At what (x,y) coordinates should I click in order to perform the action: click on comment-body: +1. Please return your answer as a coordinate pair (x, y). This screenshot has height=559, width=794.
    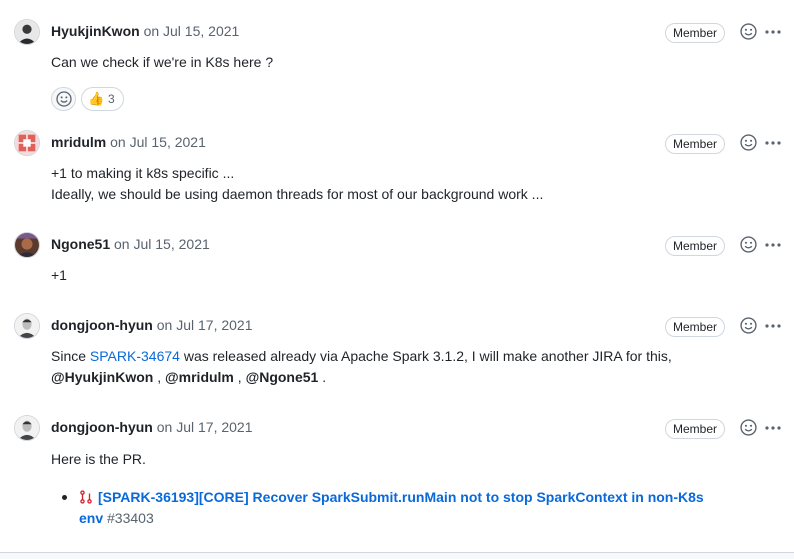
    Looking at the image, I should click on (59, 275).